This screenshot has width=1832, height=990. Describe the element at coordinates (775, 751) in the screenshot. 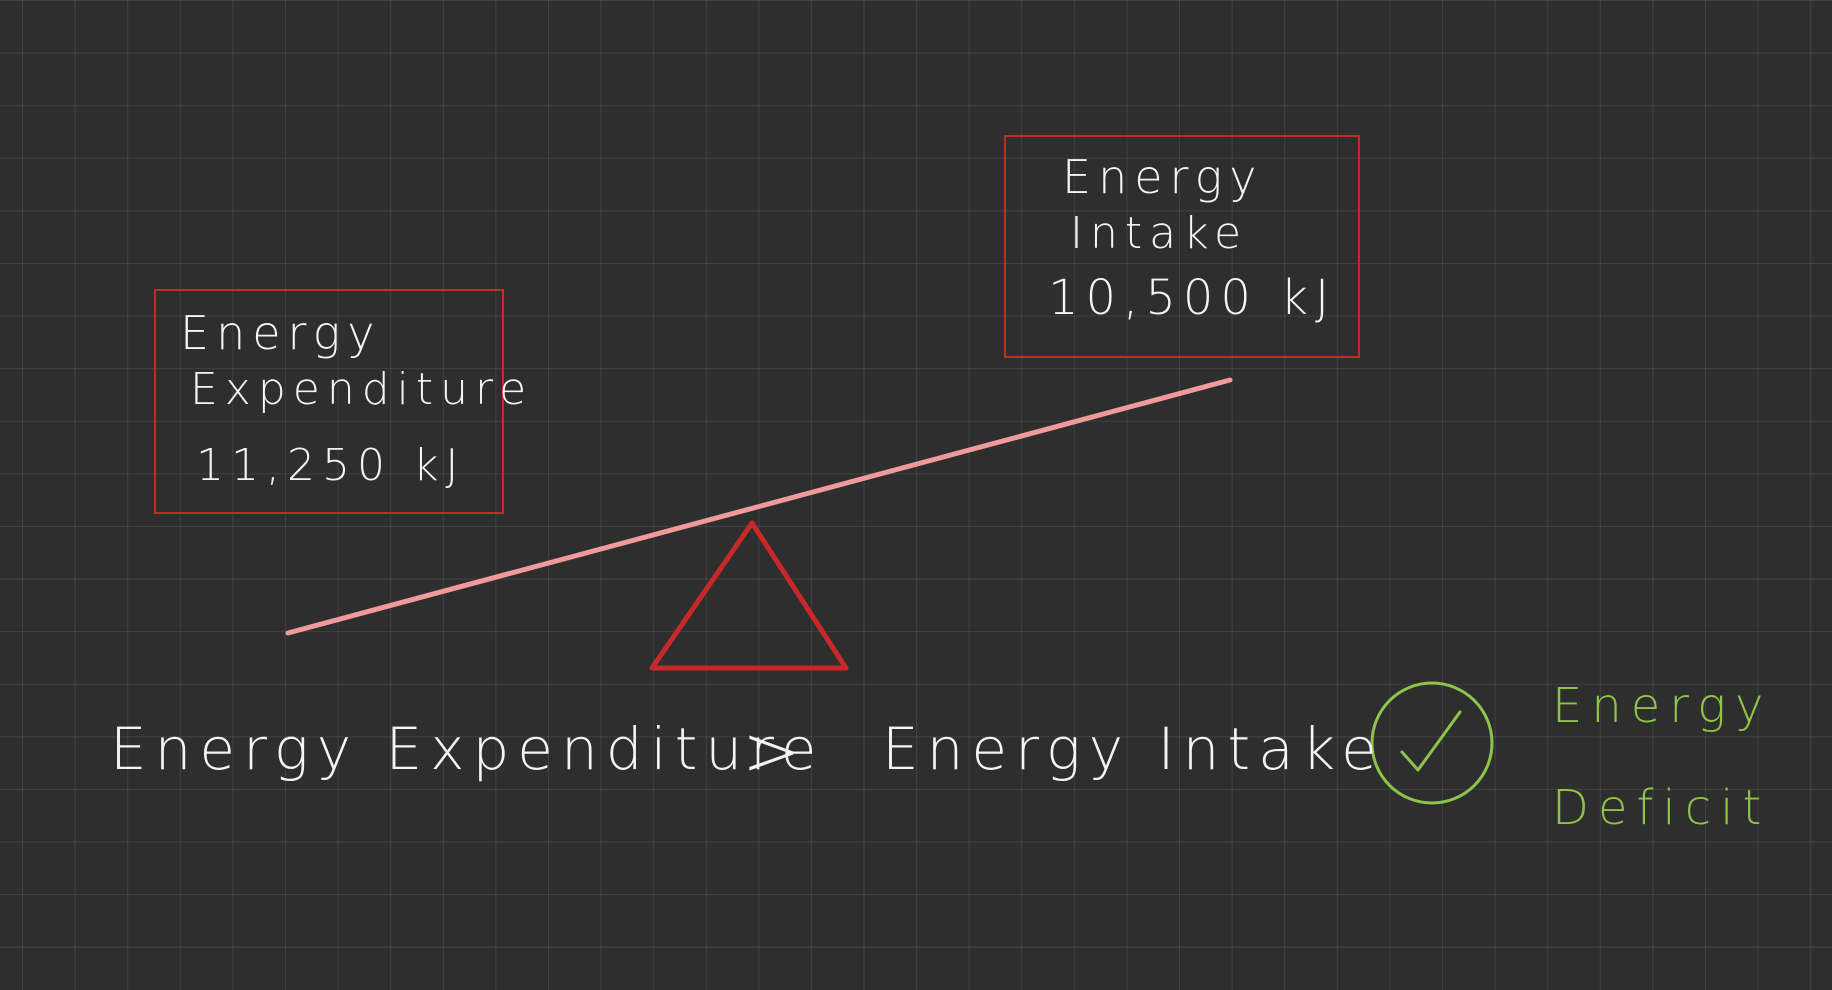

I see `comparison-symbol: >` at that location.